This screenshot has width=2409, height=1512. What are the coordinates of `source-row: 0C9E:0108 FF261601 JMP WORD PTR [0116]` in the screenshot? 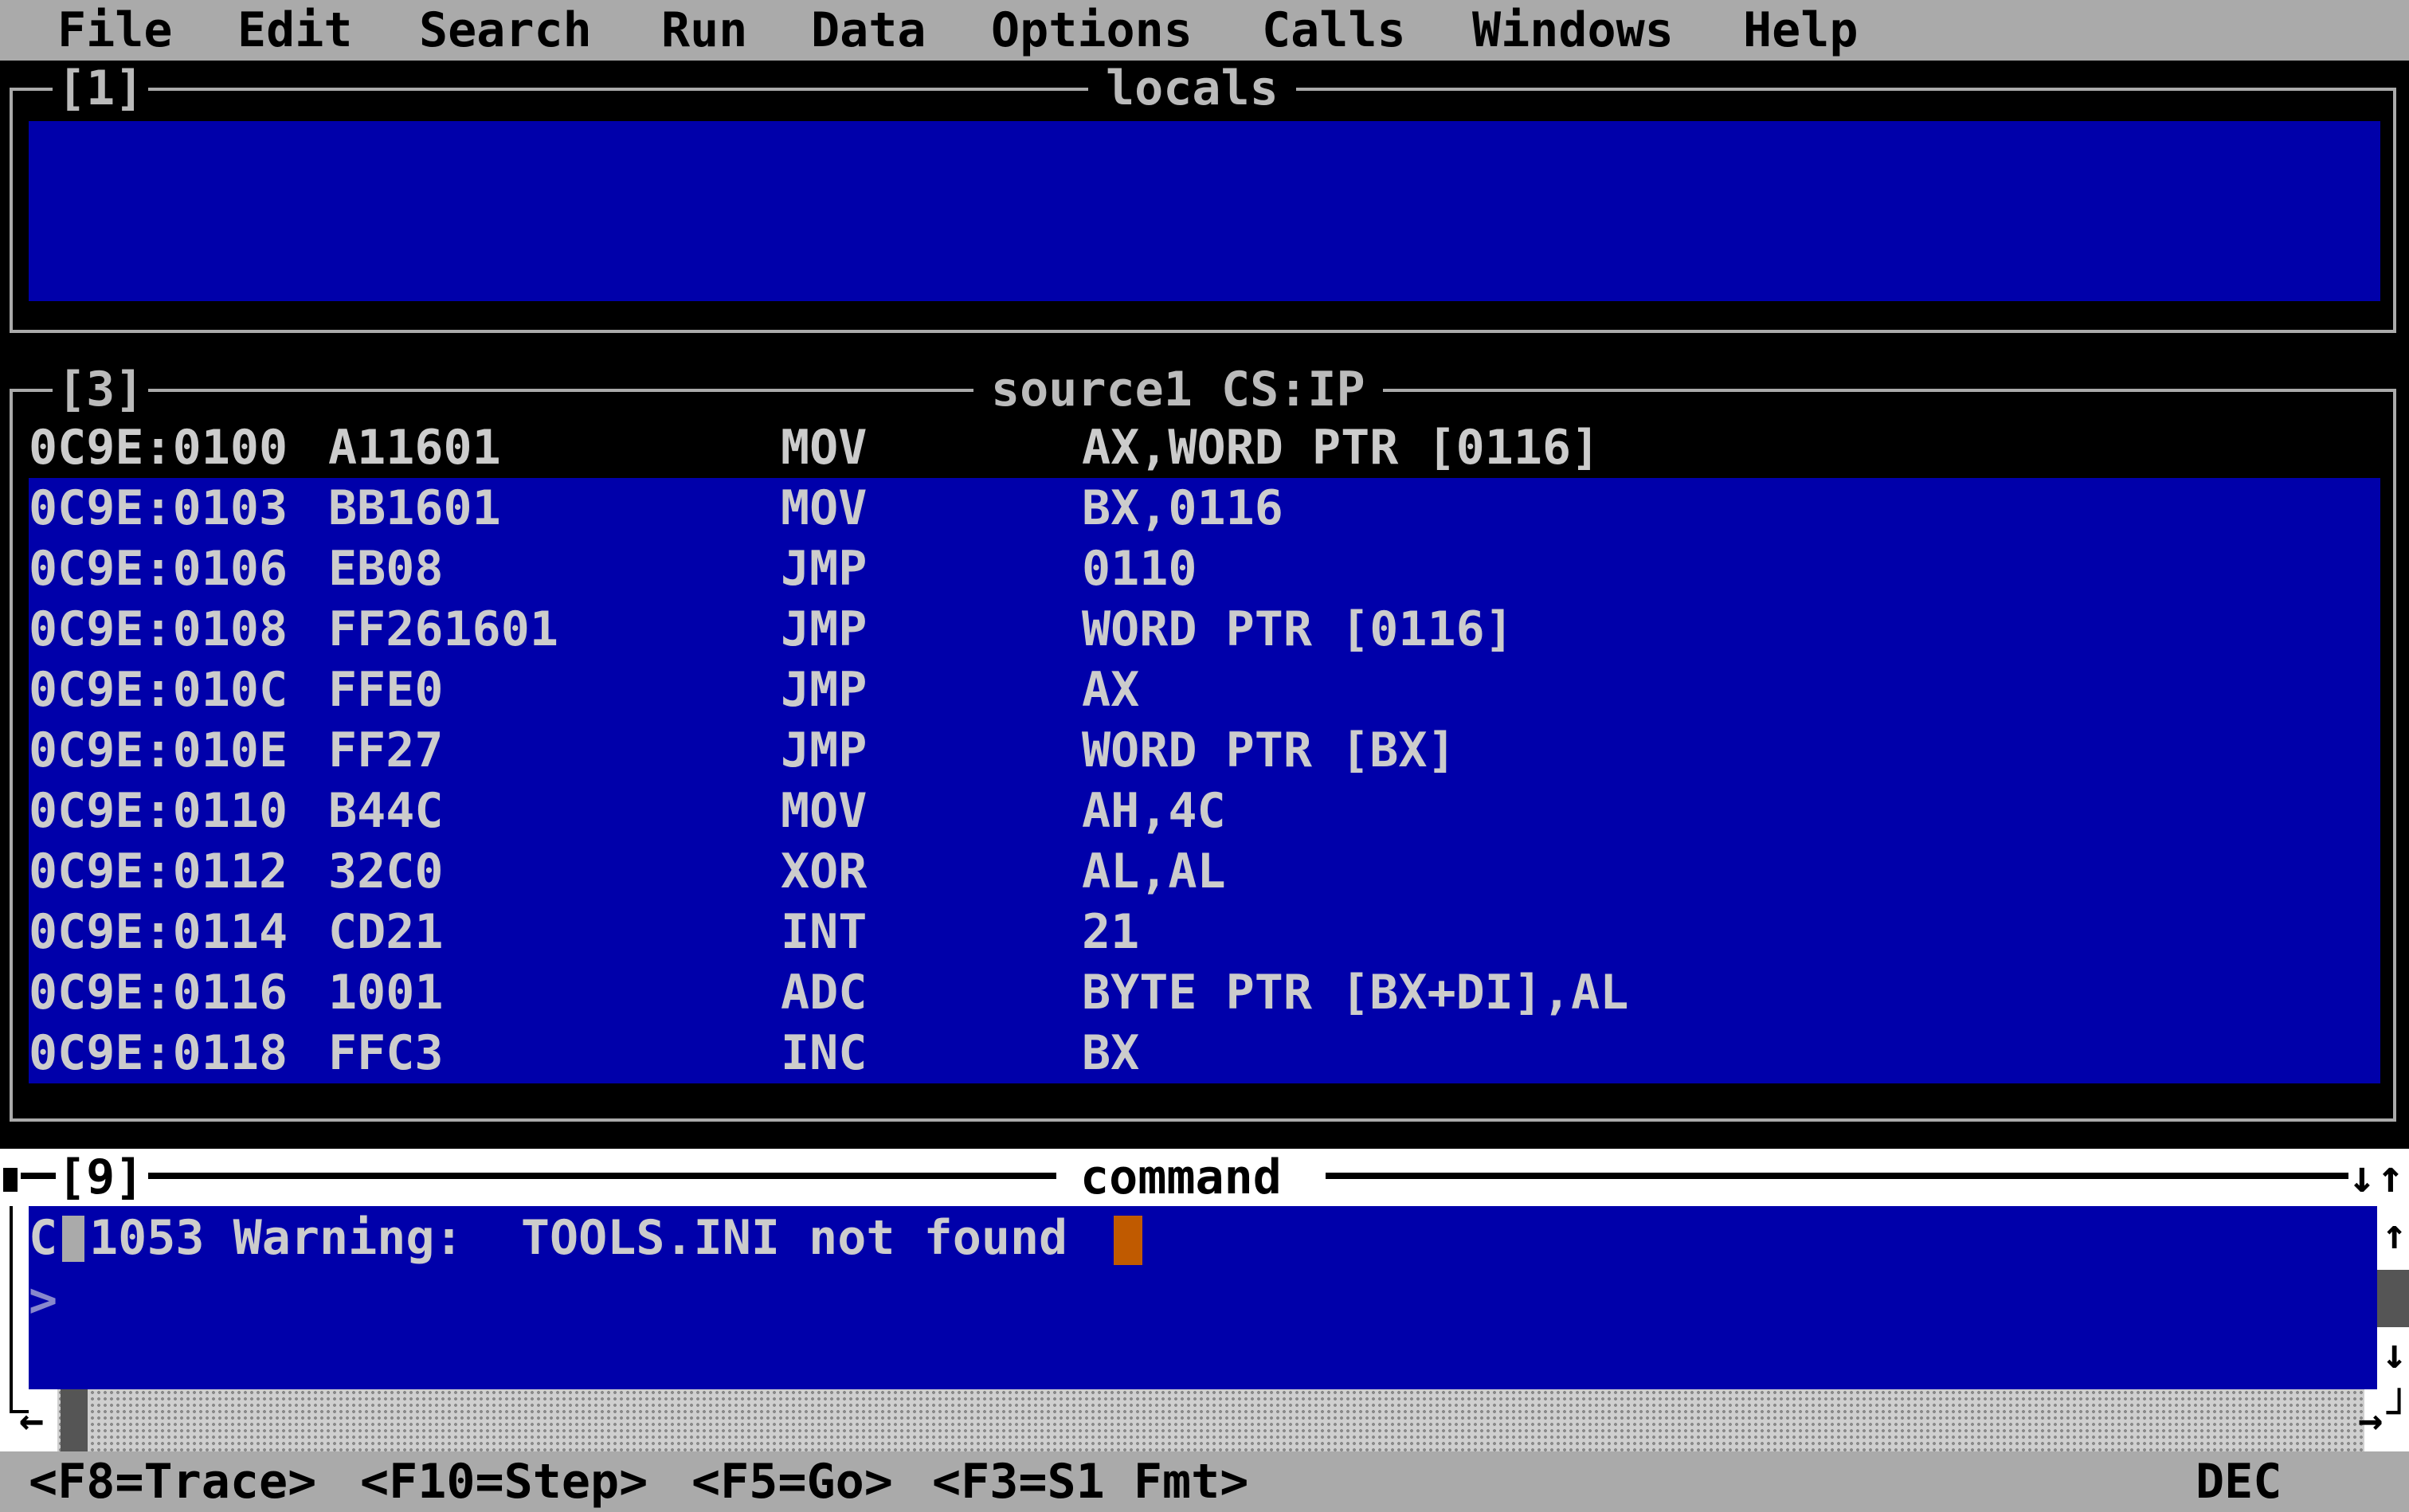 It's located at (1204, 630).